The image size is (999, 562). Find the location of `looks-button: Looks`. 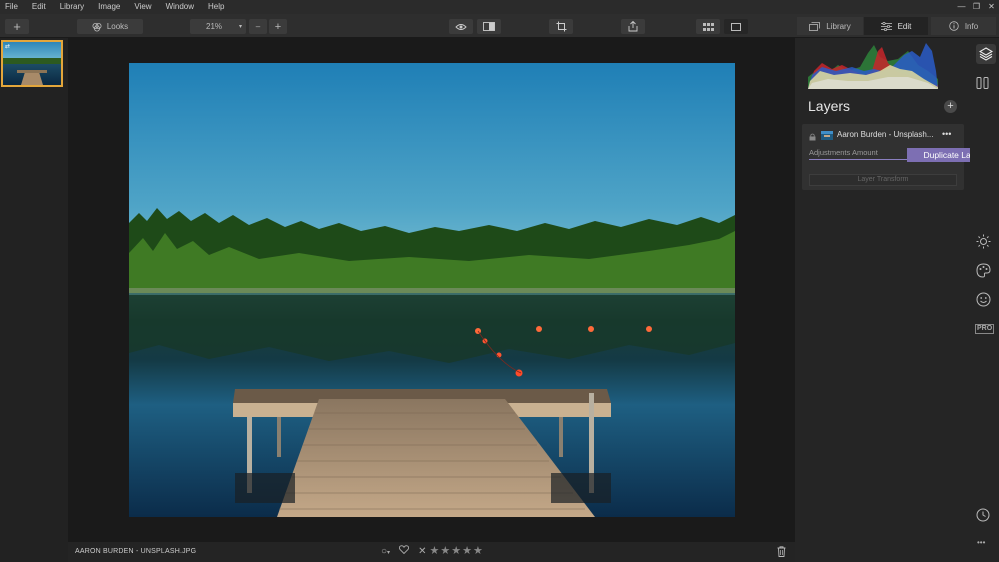

looks-button: Looks is located at coordinates (110, 26).